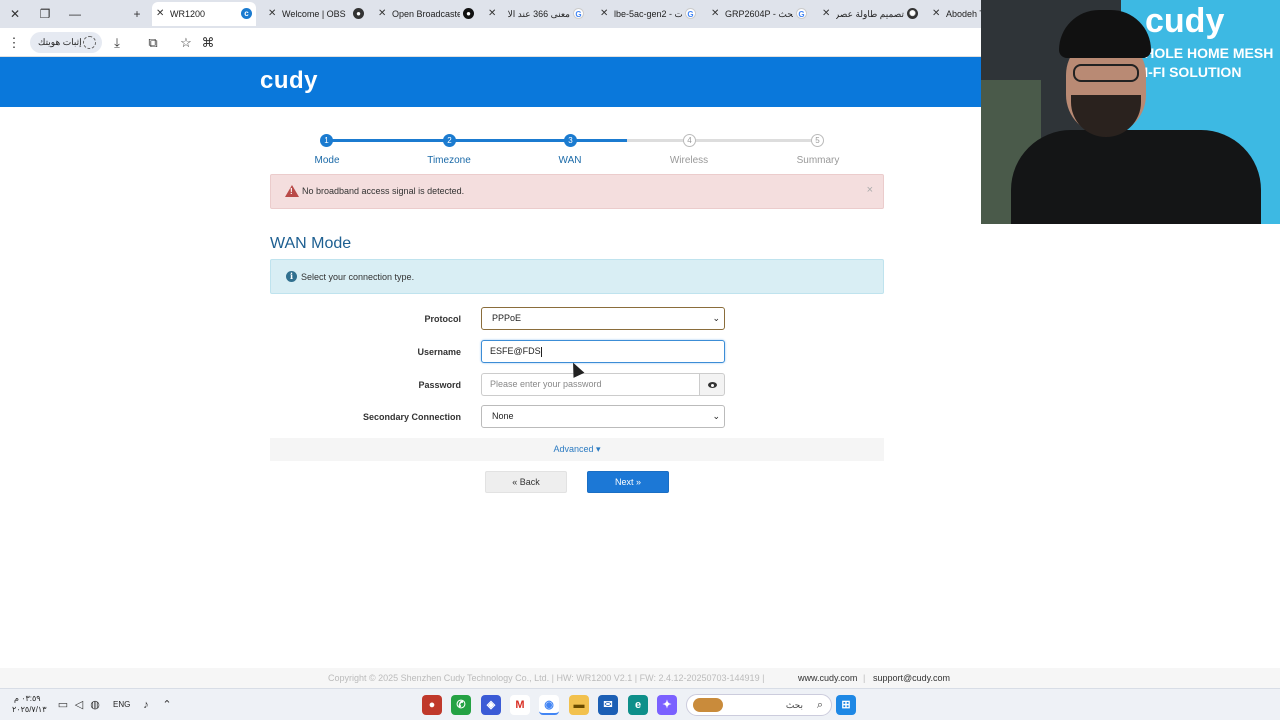 The width and height of the screenshot is (1280, 720). What do you see at coordinates (827, 678) in the screenshot?
I see `website-link: www.cudy.com` at bounding box center [827, 678].